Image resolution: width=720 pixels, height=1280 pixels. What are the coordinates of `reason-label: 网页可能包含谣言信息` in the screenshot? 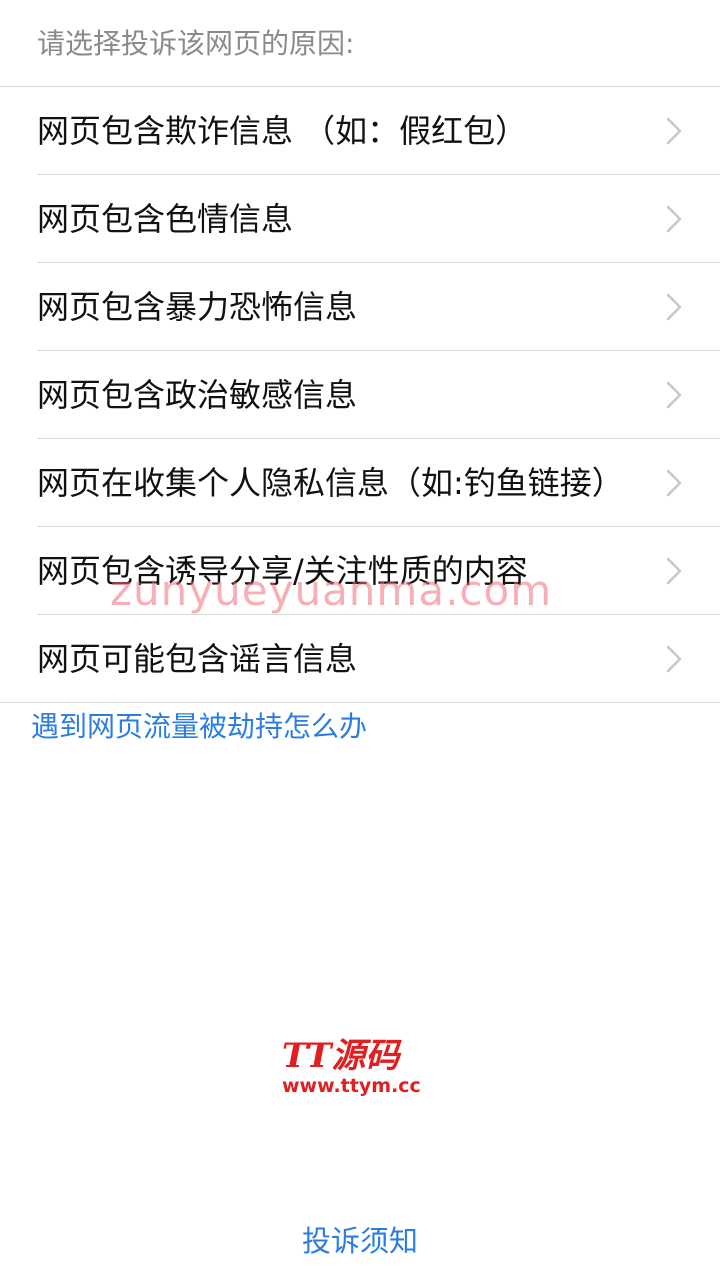 It's located at (197, 659).